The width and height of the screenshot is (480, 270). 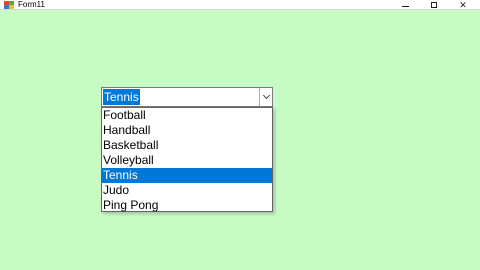 I want to click on close-icon: ✕, so click(x=463, y=5).